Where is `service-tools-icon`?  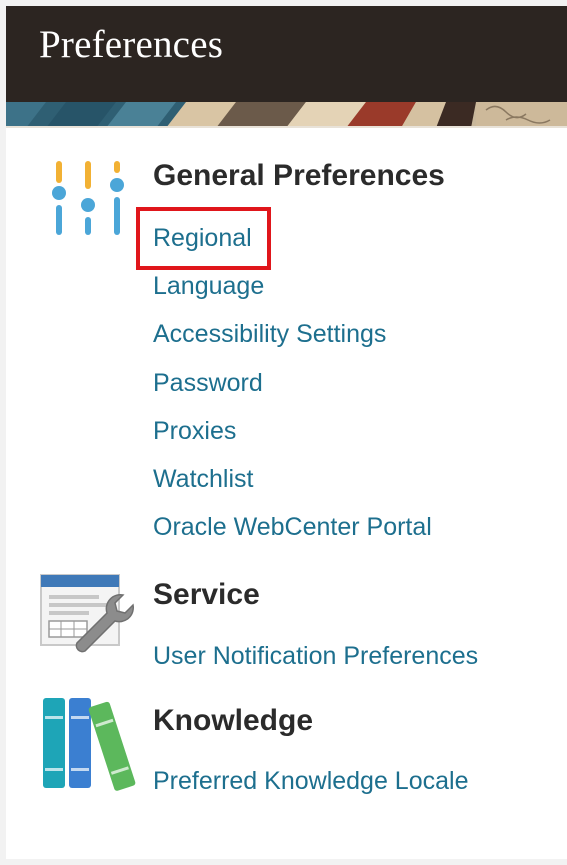 service-tools-icon is located at coordinates (89, 621).